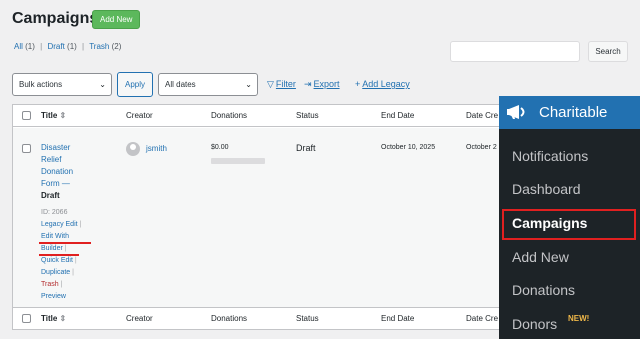 The height and width of the screenshot is (339, 640). What do you see at coordinates (57, 171) in the screenshot?
I see `campaign-title: Disaster Relief Donation Form — Draft` at bounding box center [57, 171].